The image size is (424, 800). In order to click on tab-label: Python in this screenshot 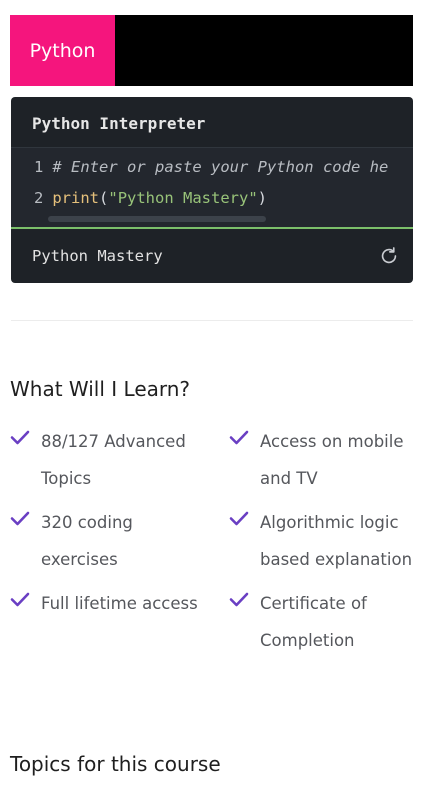, I will do `click(62, 50)`.